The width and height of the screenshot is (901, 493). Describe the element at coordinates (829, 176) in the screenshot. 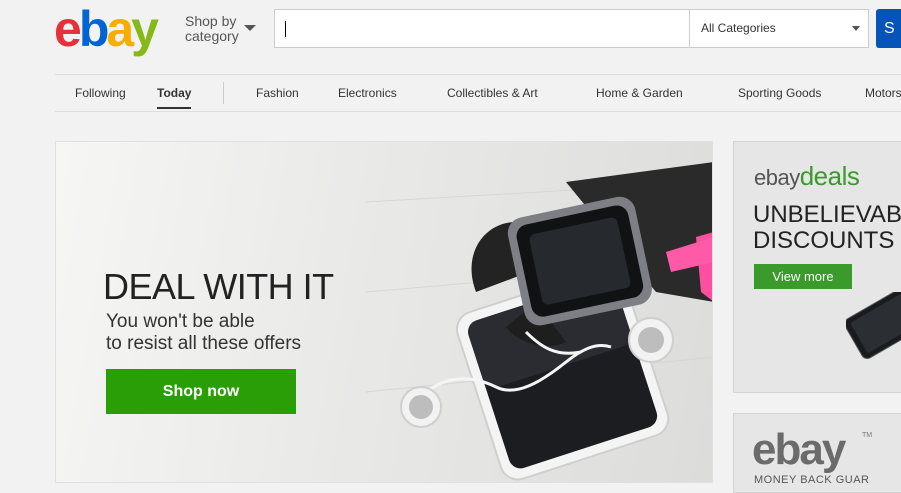

I see `deals-logo-suffix: deals` at that location.